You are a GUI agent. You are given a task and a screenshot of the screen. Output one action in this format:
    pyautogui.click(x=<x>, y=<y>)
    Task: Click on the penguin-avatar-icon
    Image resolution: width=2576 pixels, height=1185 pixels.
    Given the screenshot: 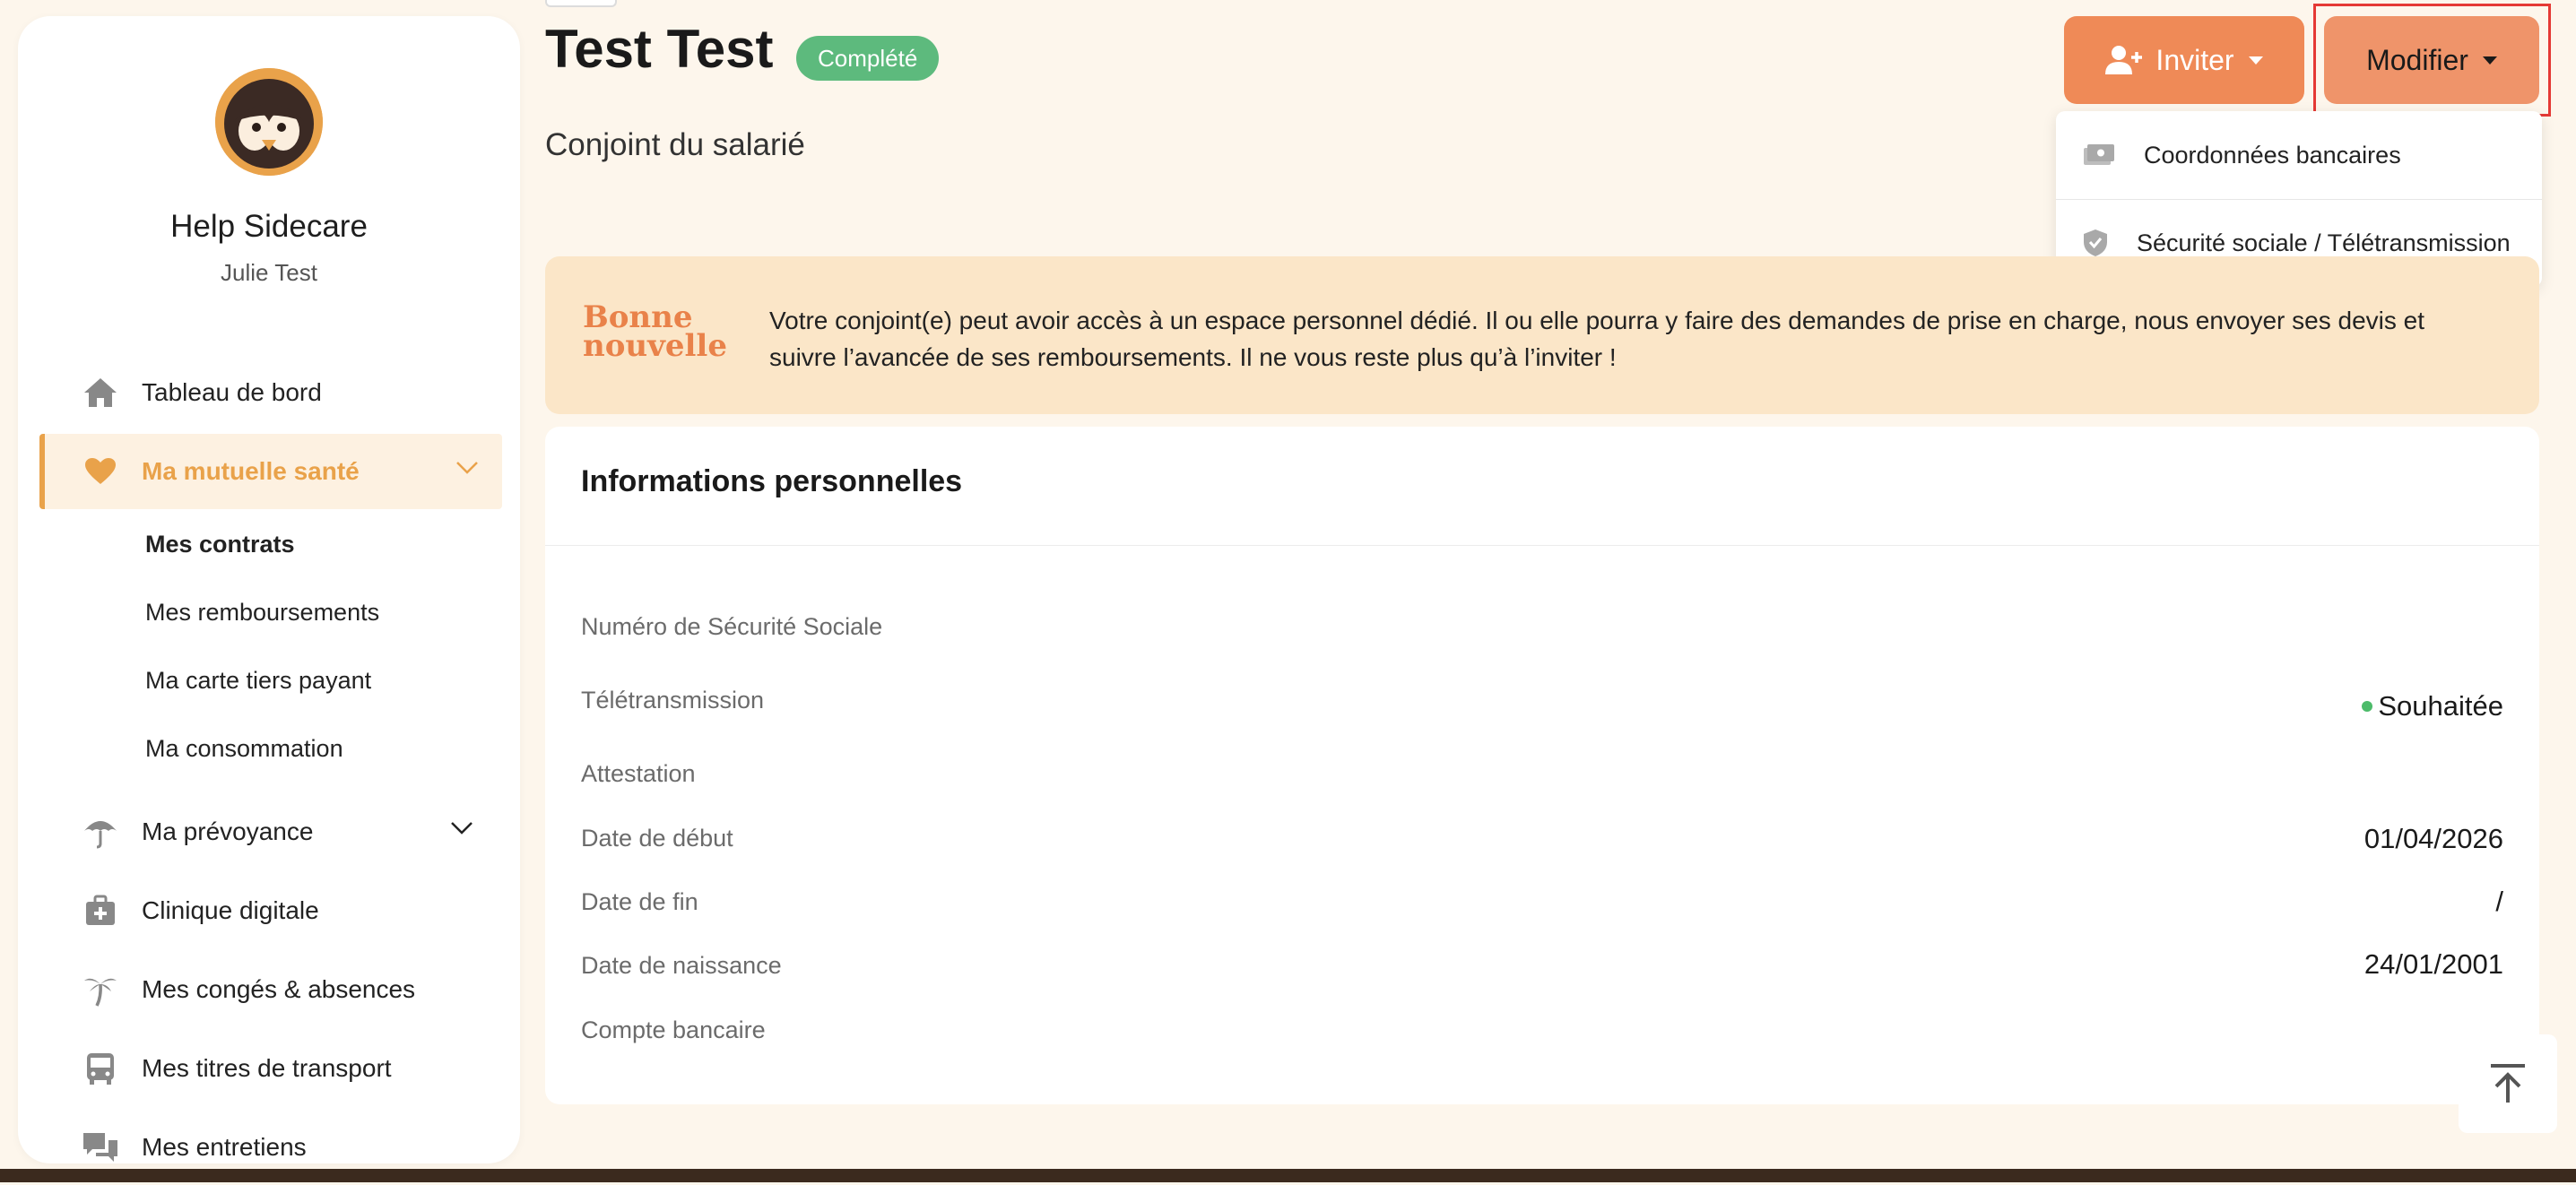 What is the action you would take?
    pyautogui.click(x=269, y=122)
    